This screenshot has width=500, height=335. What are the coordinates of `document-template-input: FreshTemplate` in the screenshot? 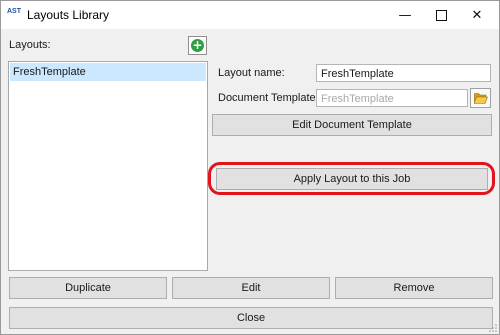 It's located at (392, 98).